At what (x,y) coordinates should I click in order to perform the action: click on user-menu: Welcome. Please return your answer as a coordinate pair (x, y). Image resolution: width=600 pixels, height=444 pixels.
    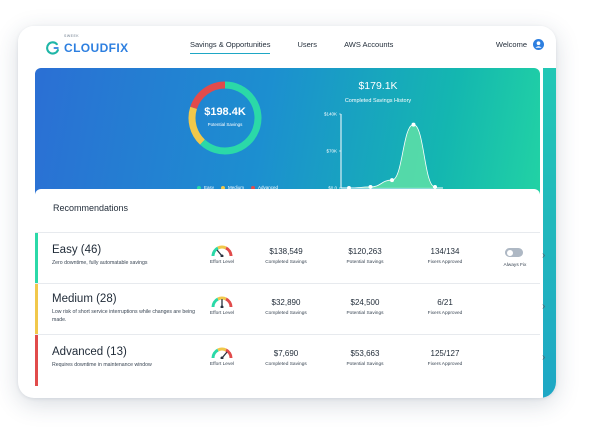
    Looking at the image, I should click on (520, 44).